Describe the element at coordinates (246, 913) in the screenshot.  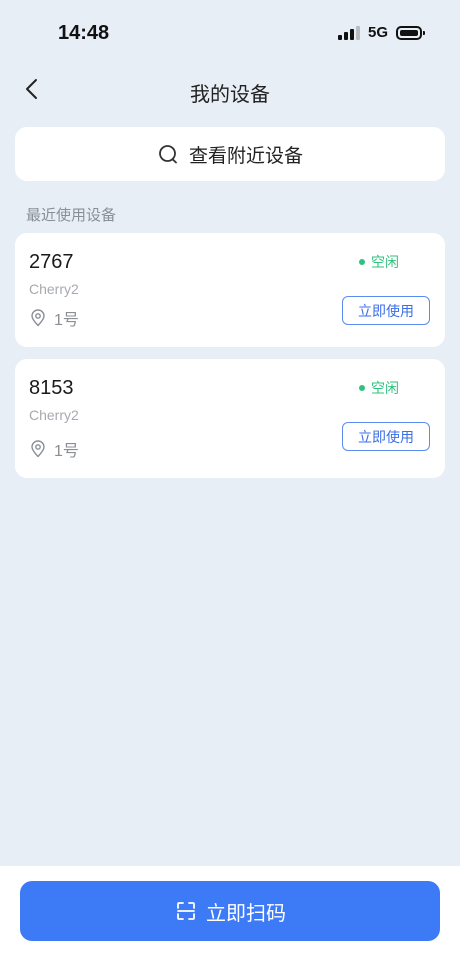
I see `scan-now-label: 立即扫码` at that location.